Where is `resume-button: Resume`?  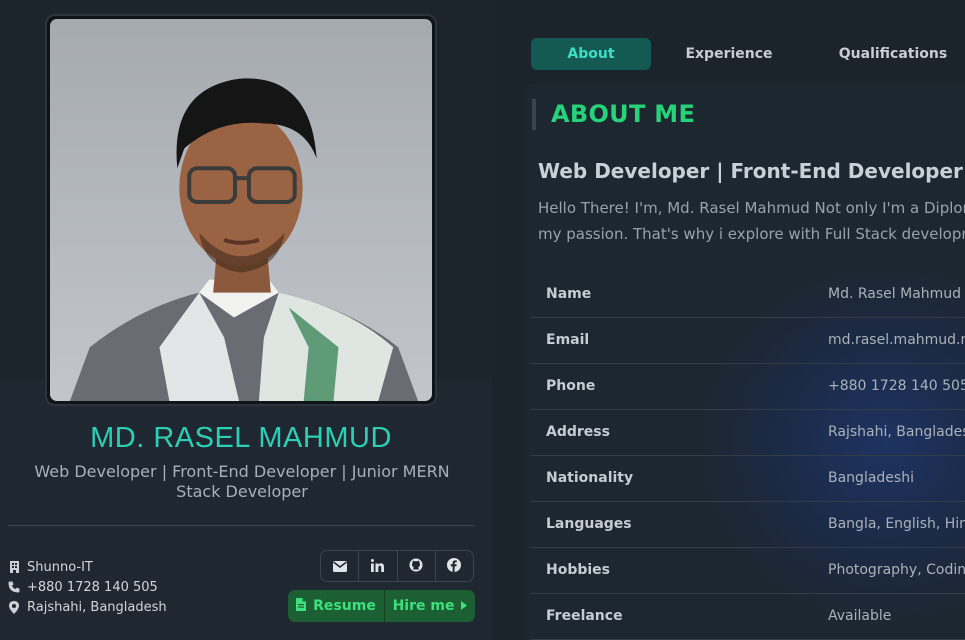
resume-button: Resume is located at coordinates (336, 606).